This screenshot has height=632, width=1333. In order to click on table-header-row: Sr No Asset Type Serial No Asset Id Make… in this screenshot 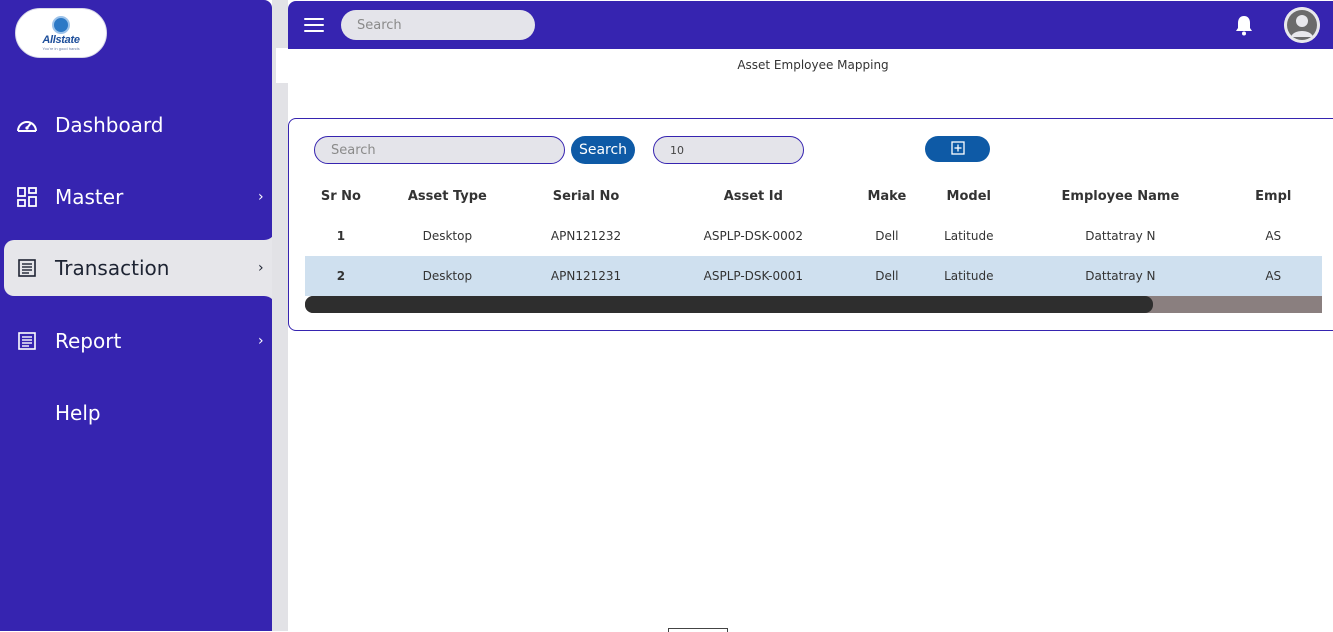, I will do `click(813, 196)`.